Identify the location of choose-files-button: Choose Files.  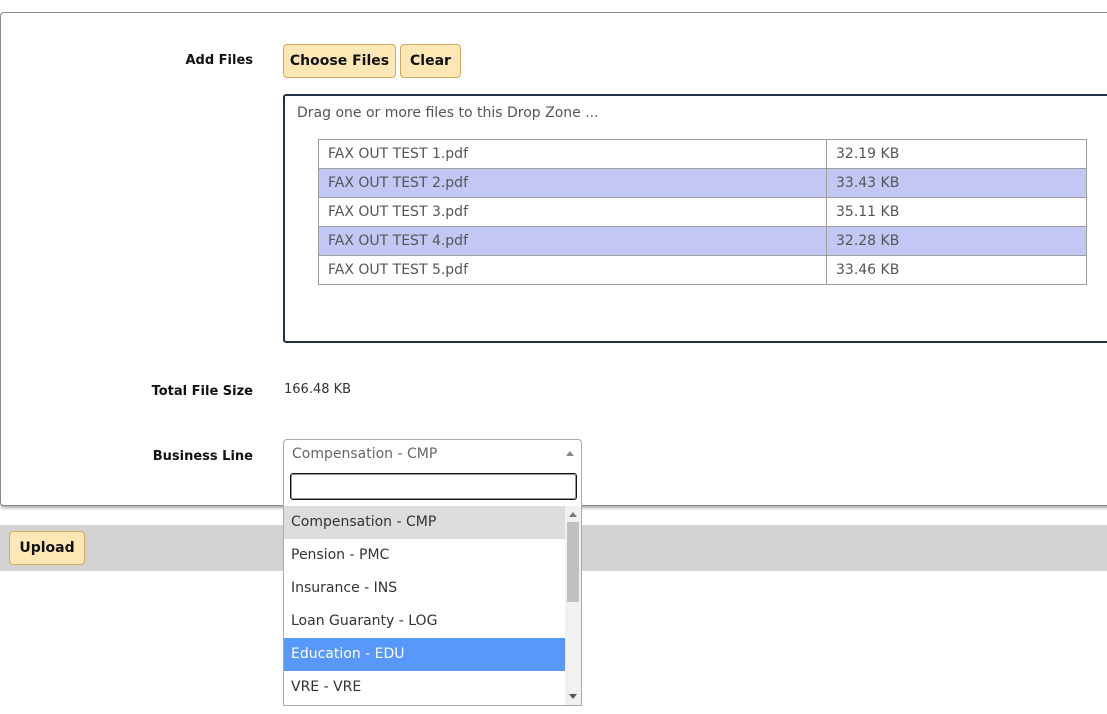
(339, 61).